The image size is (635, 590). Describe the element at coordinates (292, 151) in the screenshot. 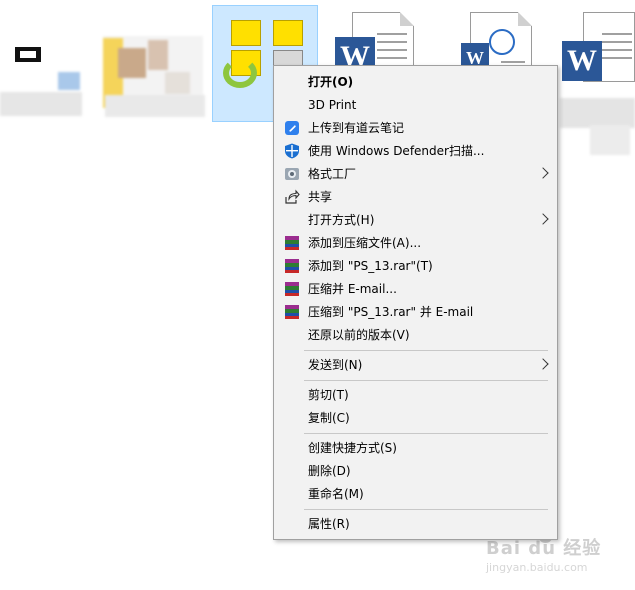

I see `windows-defender-shield-icon` at that location.